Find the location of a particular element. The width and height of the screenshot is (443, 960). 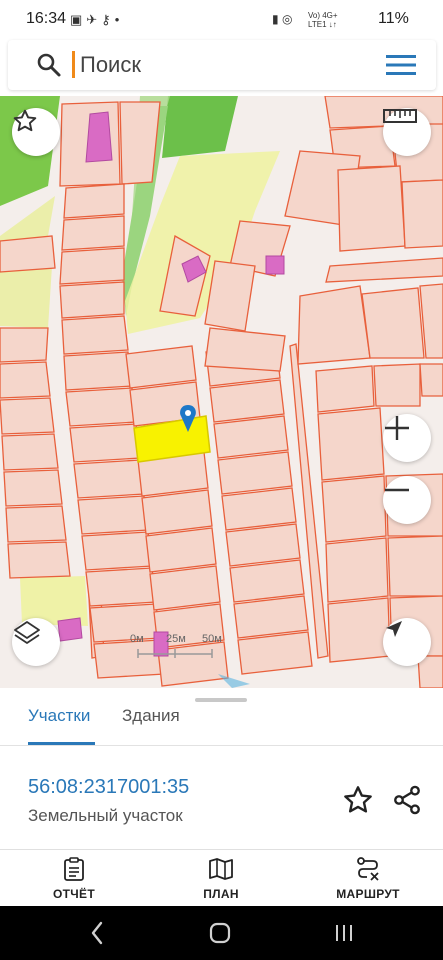

nav-plan-label: ПЛАН is located at coordinates (221, 894).